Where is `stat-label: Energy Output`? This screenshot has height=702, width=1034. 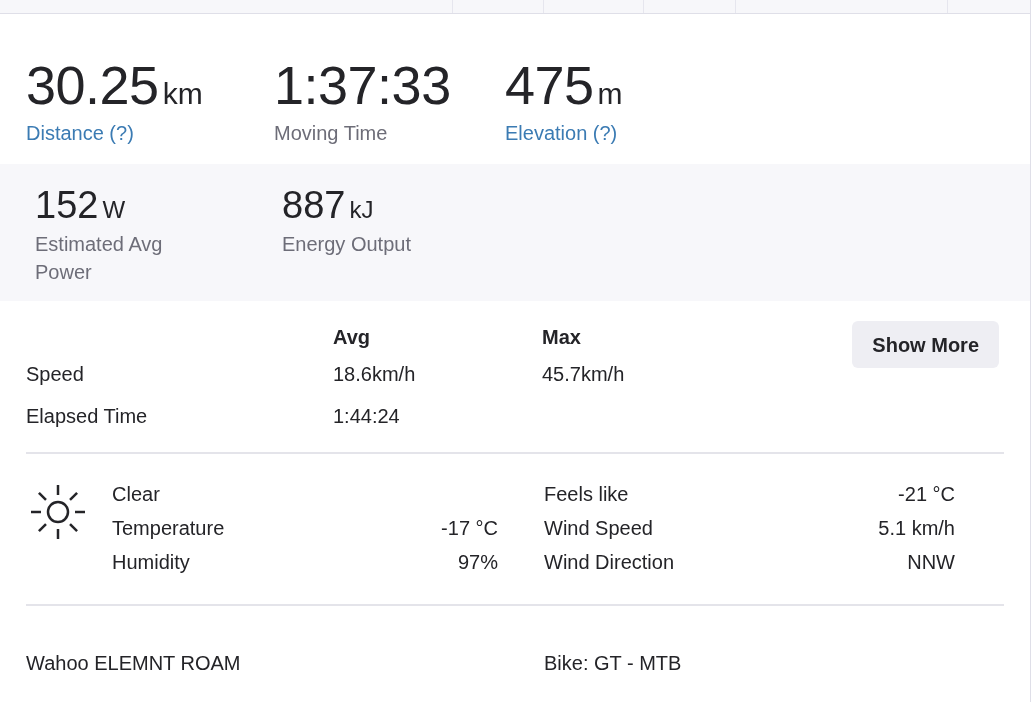
stat-label: Energy Output is located at coordinates (347, 244).